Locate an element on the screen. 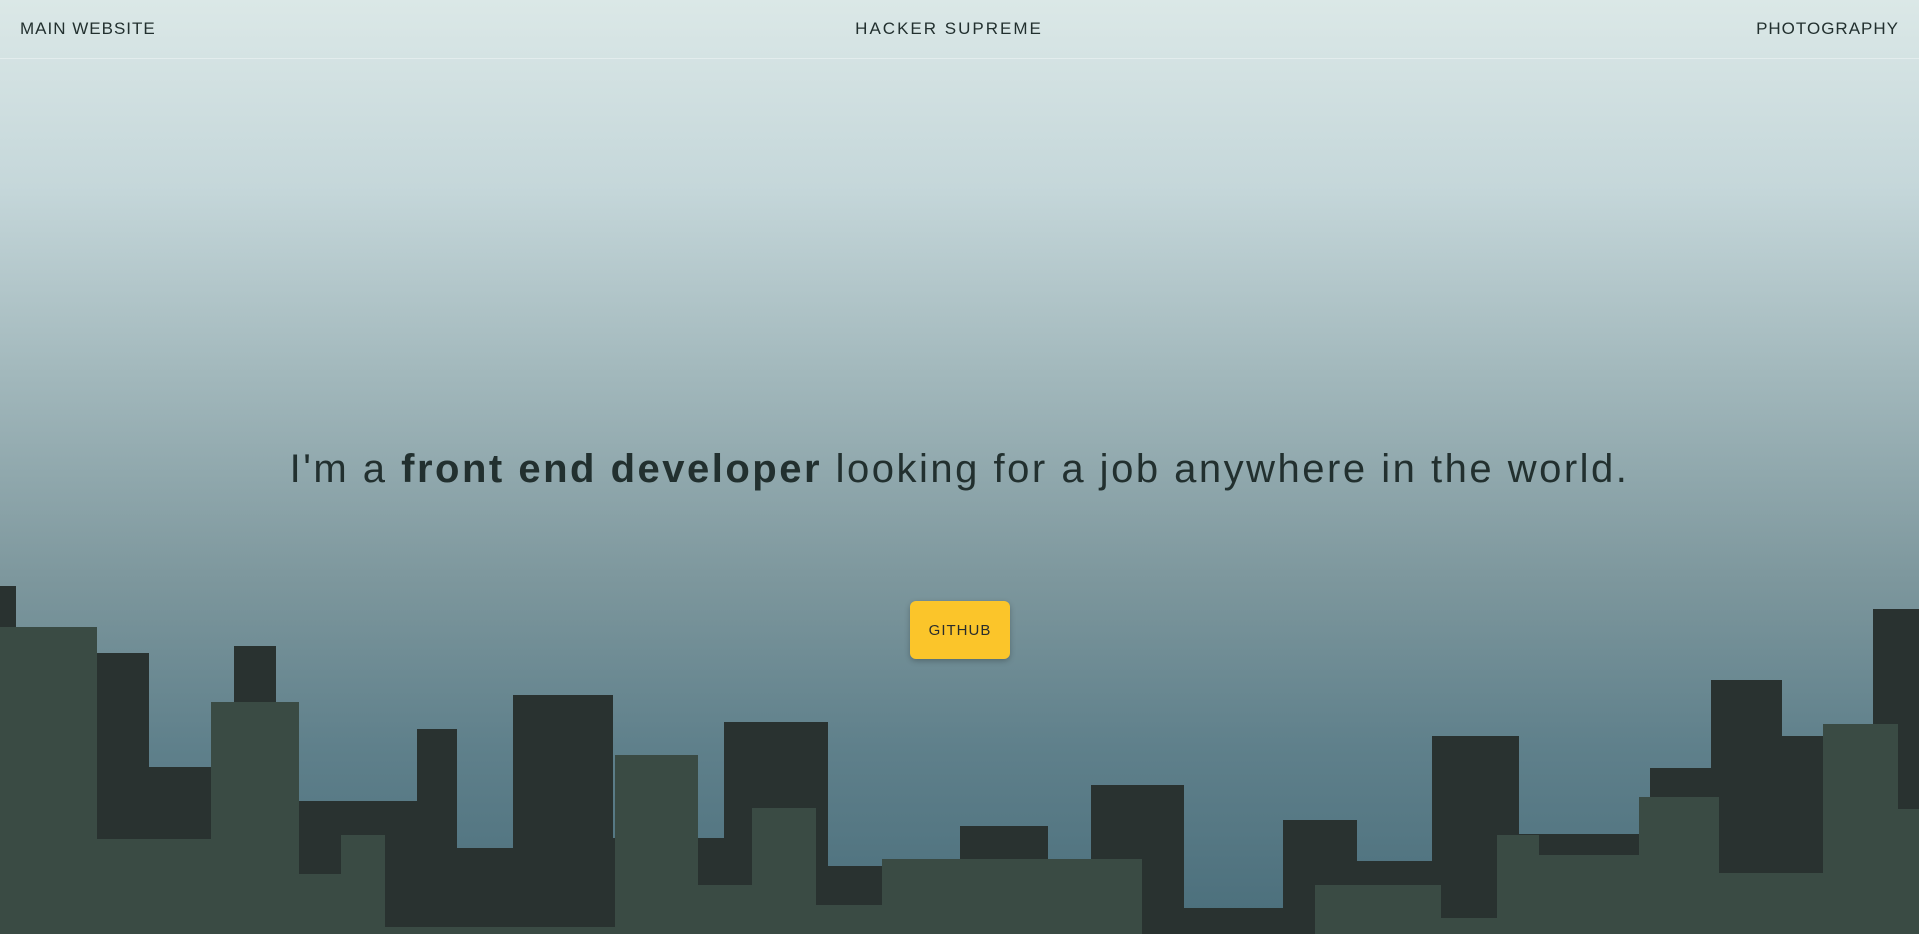 Image resolution: width=1919 pixels, height=934 pixels. hero-text-after: looking for a job anywhere in the world. is located at coordinates (1226, 469).